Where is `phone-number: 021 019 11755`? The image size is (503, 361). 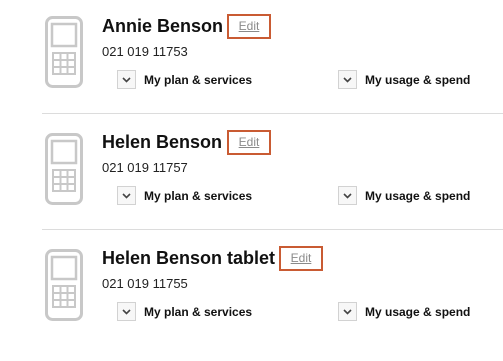
phone-number: 021 019 11755 is located at coordinates (145, 283).